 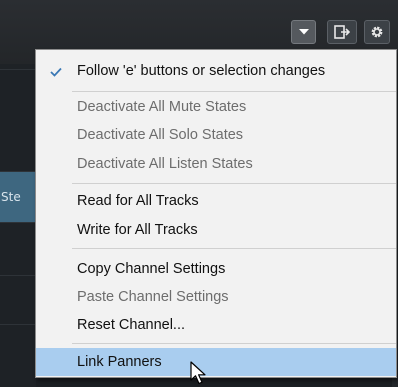 I want to click on menu-item-write-all-tracks: Write for All Tracks, so click(x=216, y=230).